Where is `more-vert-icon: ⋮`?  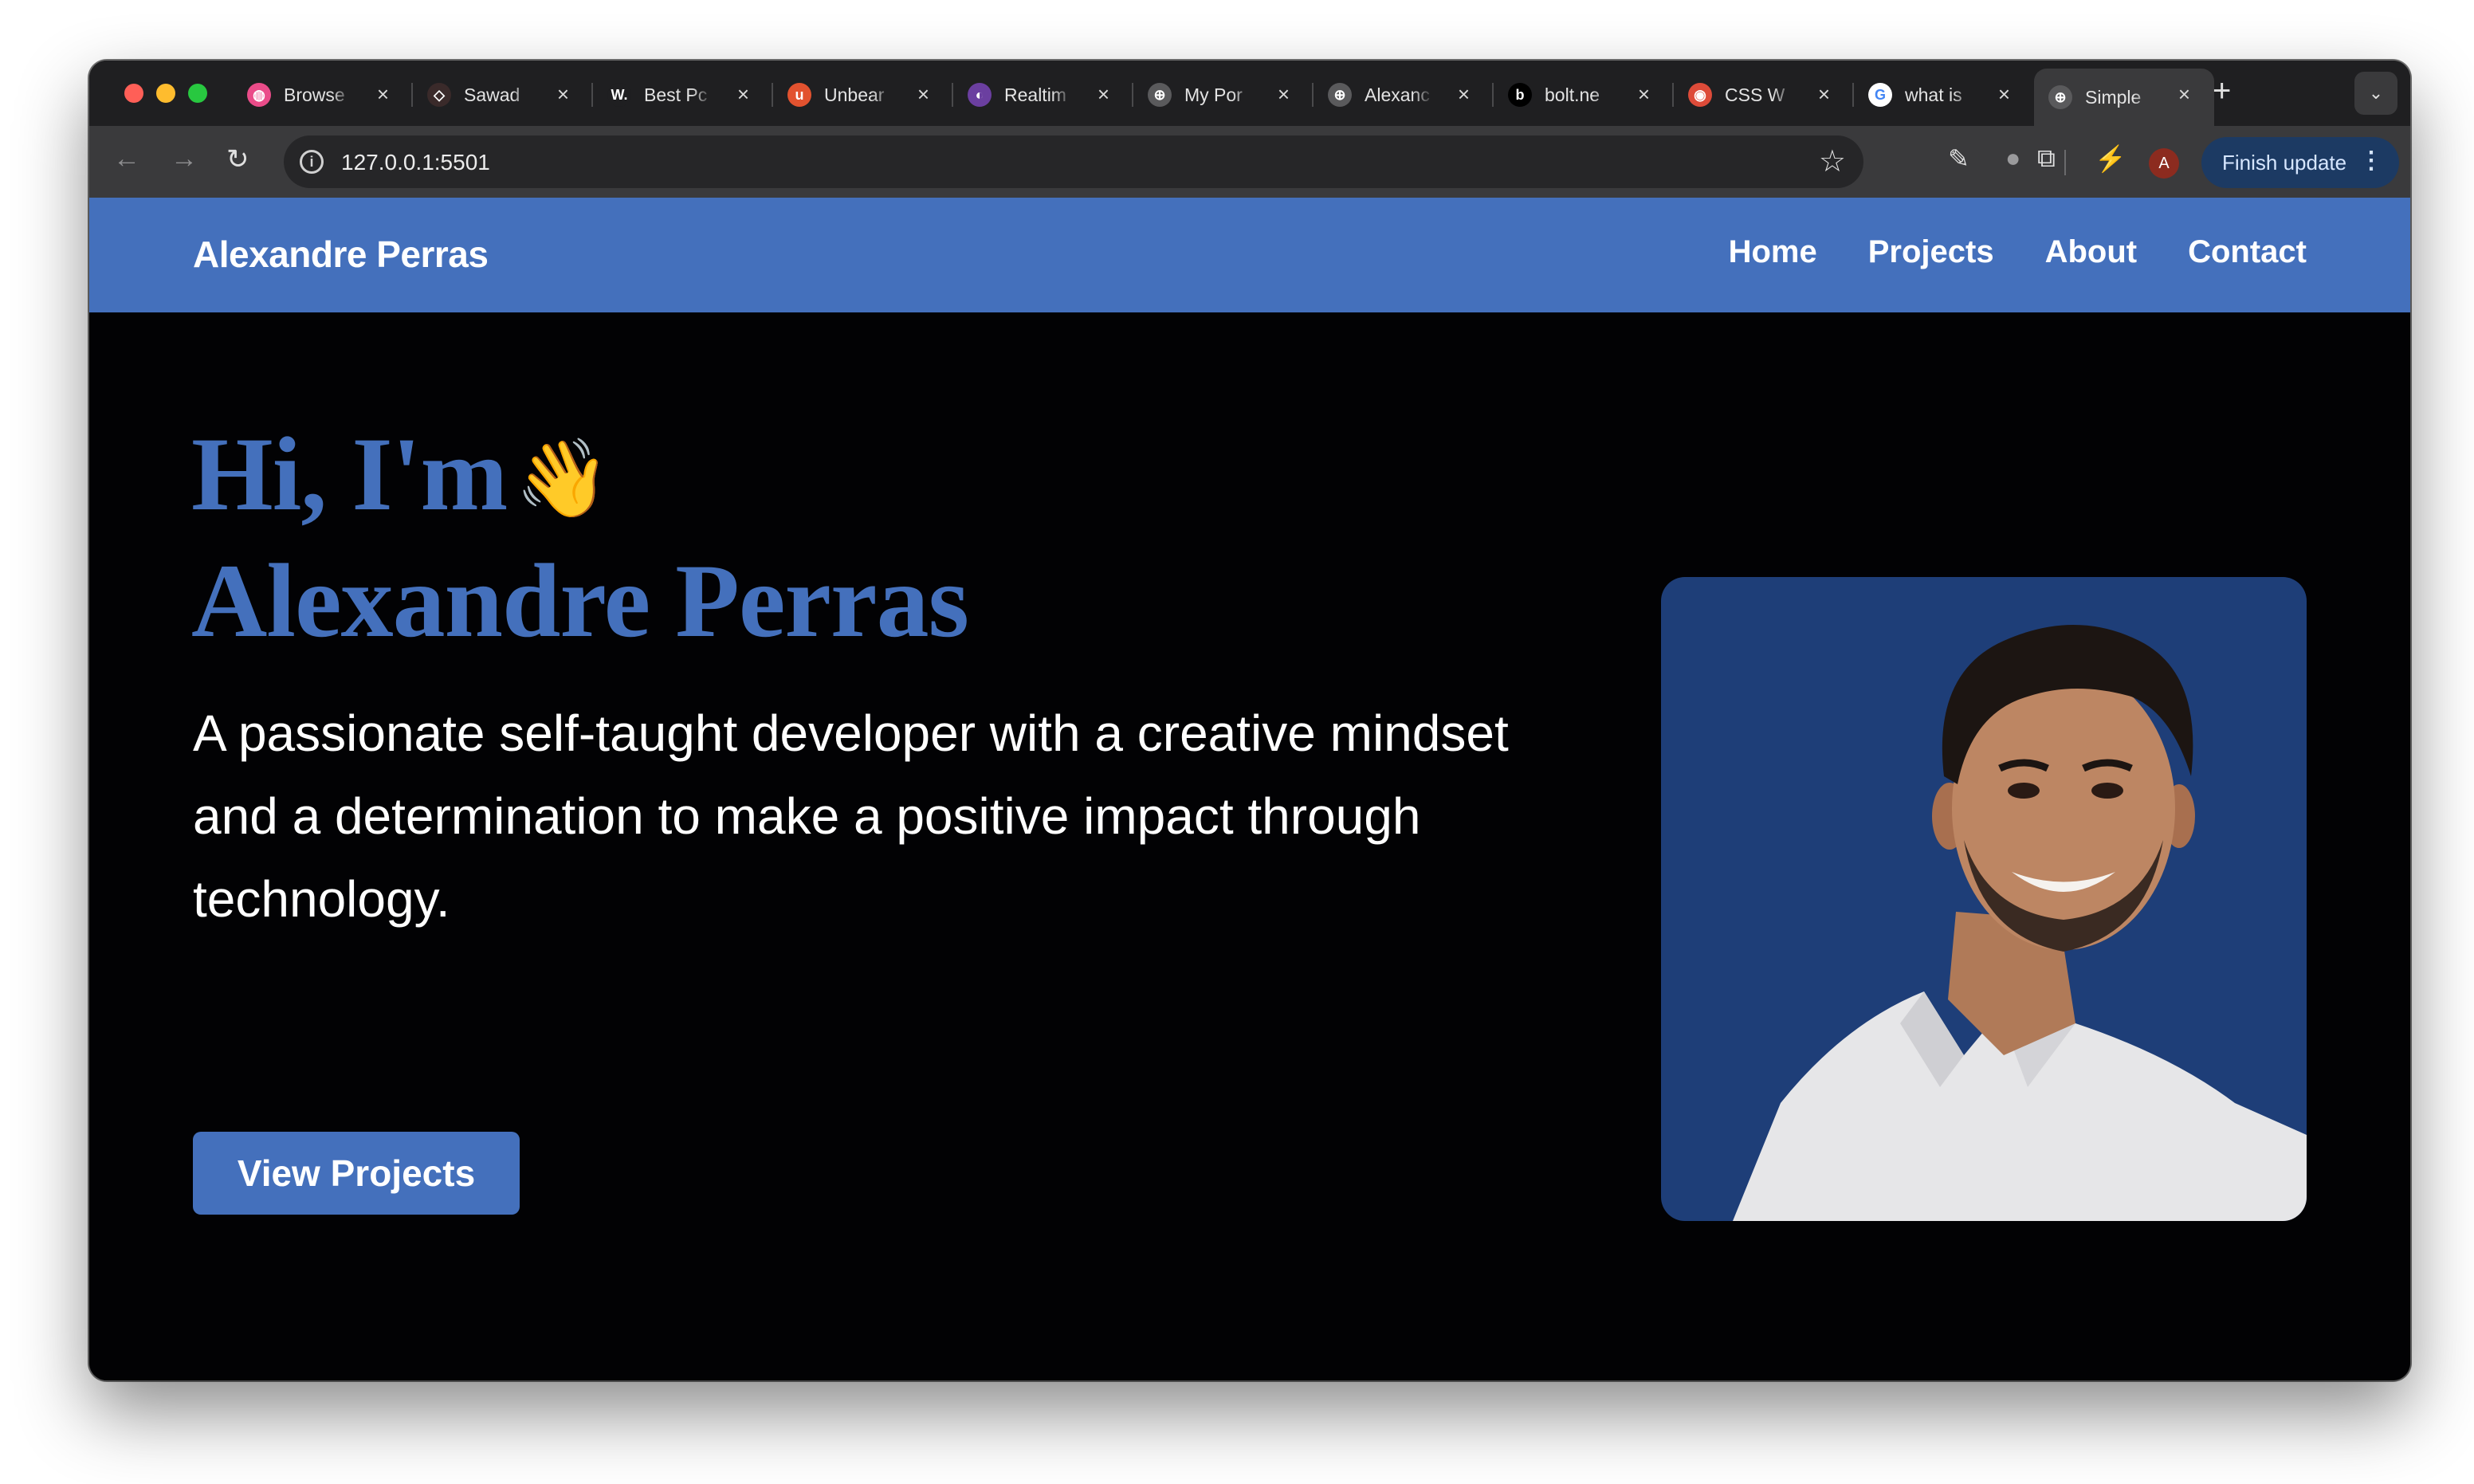
more-vert-icon: ⋮ is located at coordinates (2371, 160).